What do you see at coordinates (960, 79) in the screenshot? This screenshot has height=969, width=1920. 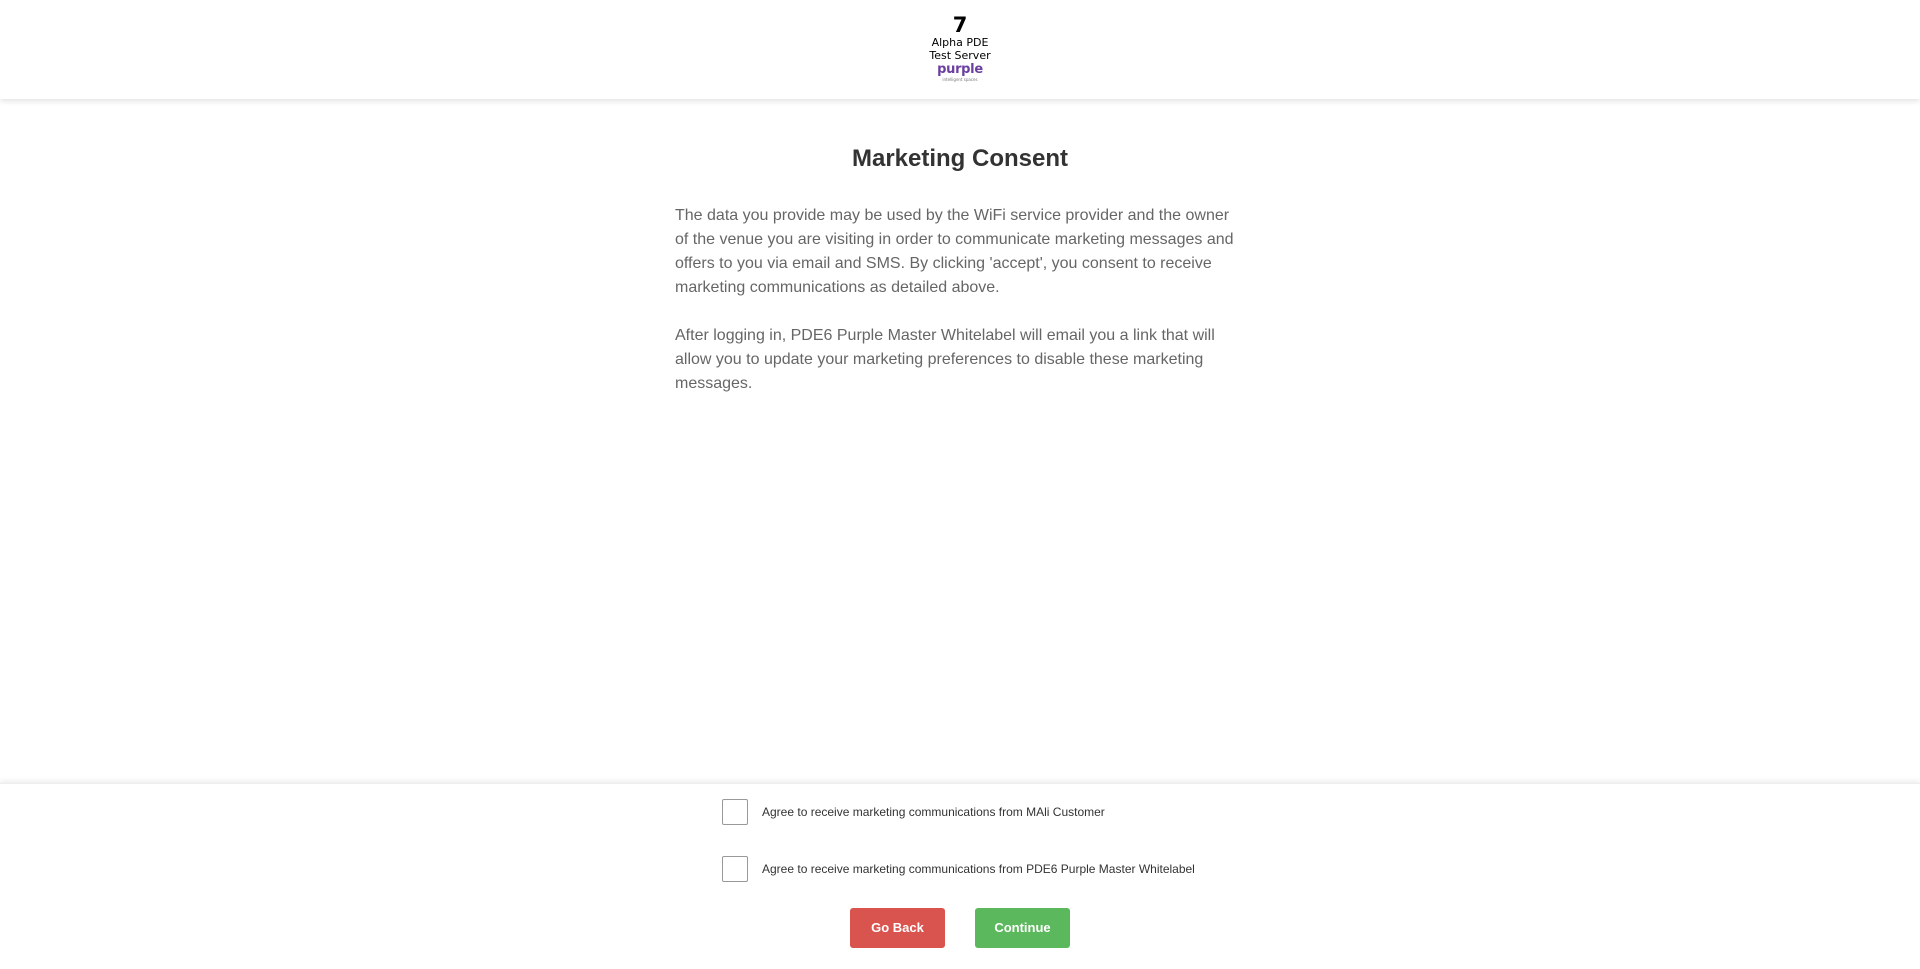 I see `logo-tagline: intelligent spaces` at bounding box center [960, 79].